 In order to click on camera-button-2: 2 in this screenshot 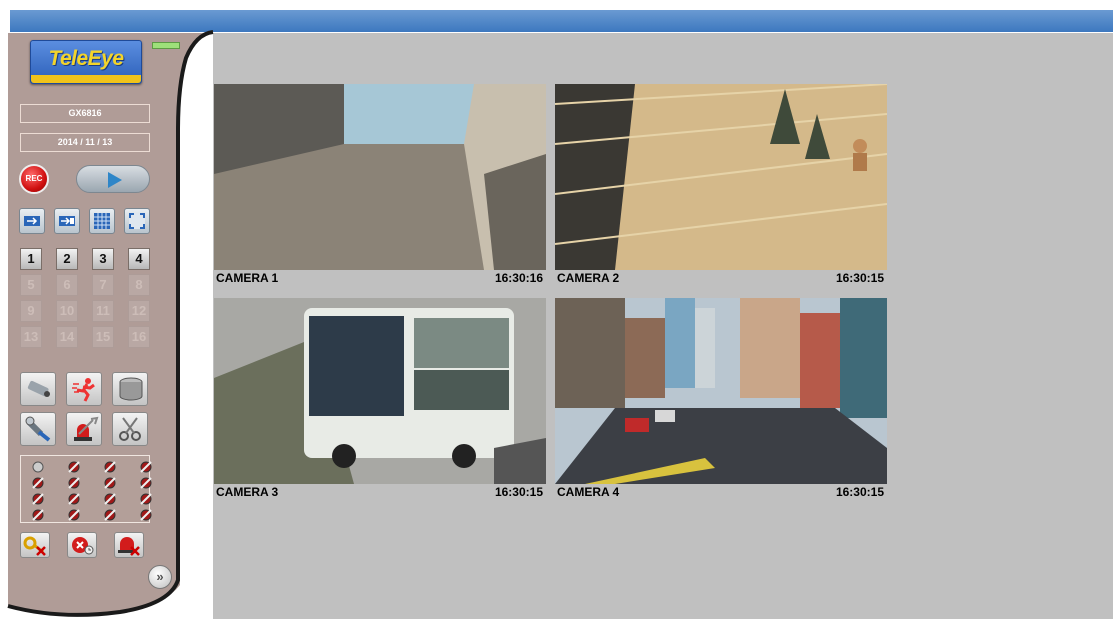, I will do `click(67, 259)`.